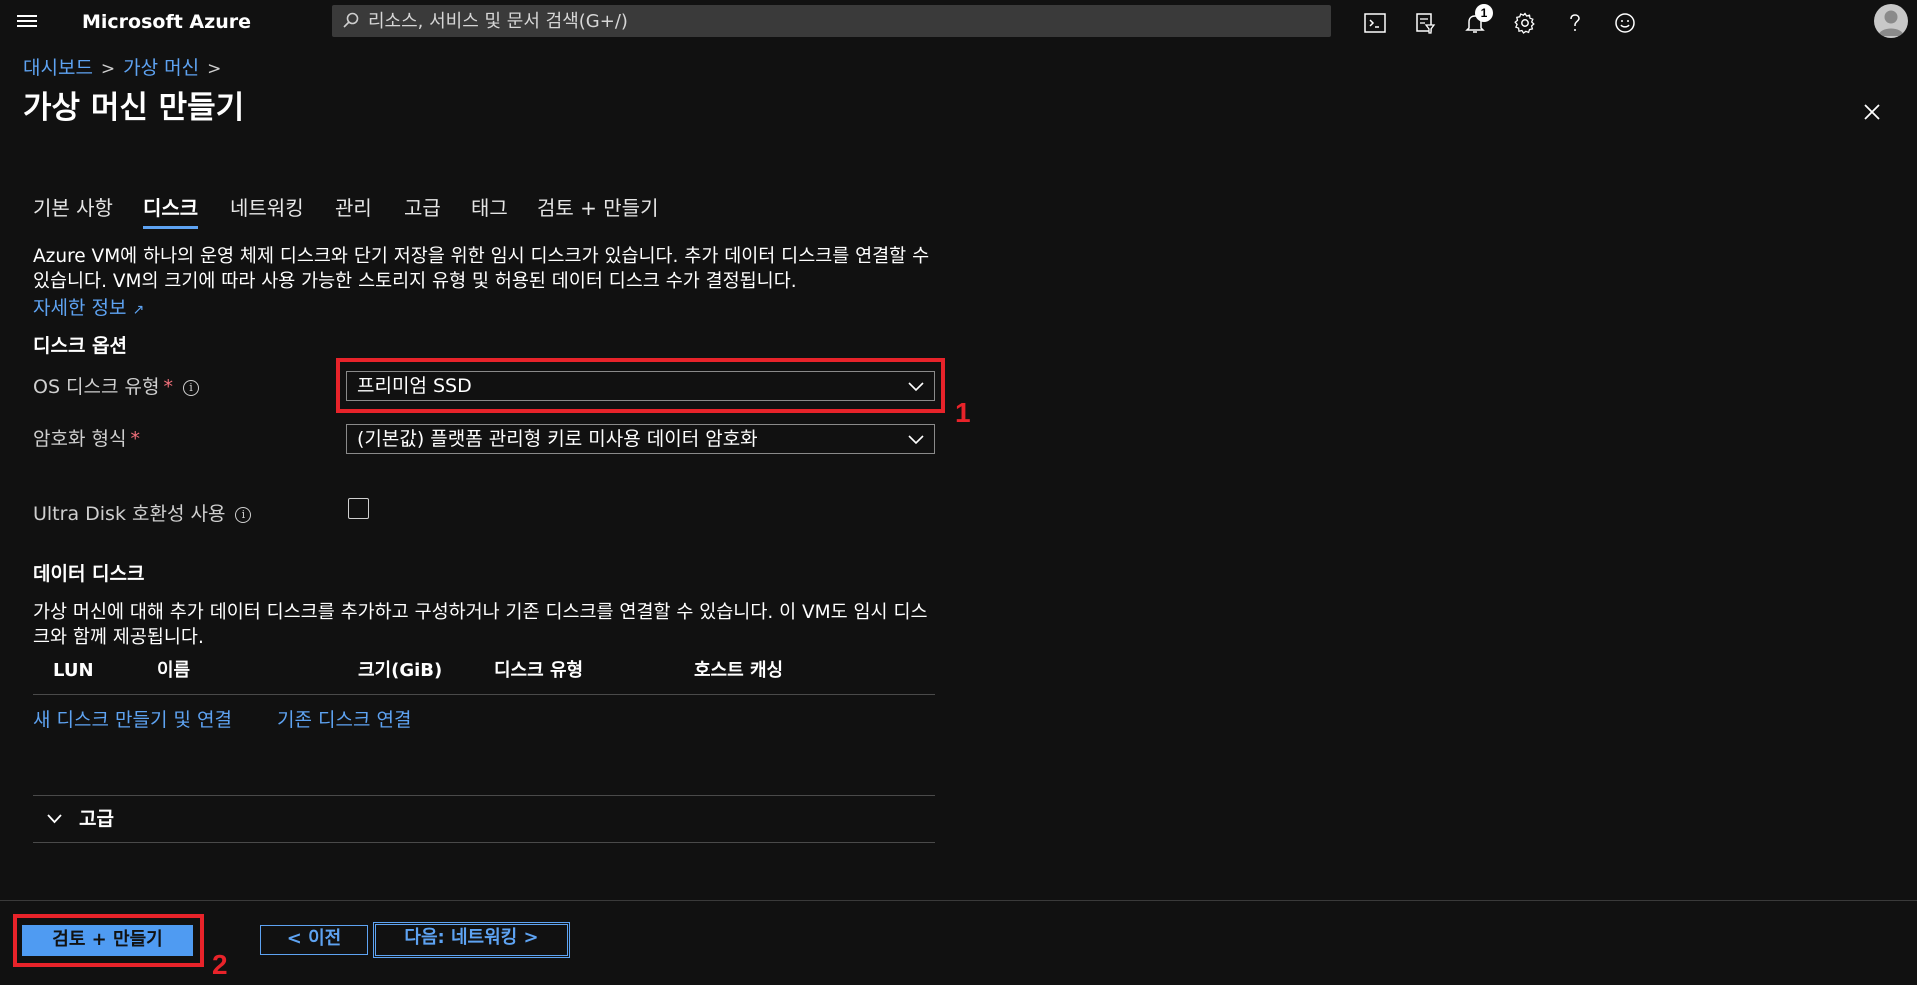  I want to click on learn-more-link: 자세한 정보 ↗, so click(88, 309).